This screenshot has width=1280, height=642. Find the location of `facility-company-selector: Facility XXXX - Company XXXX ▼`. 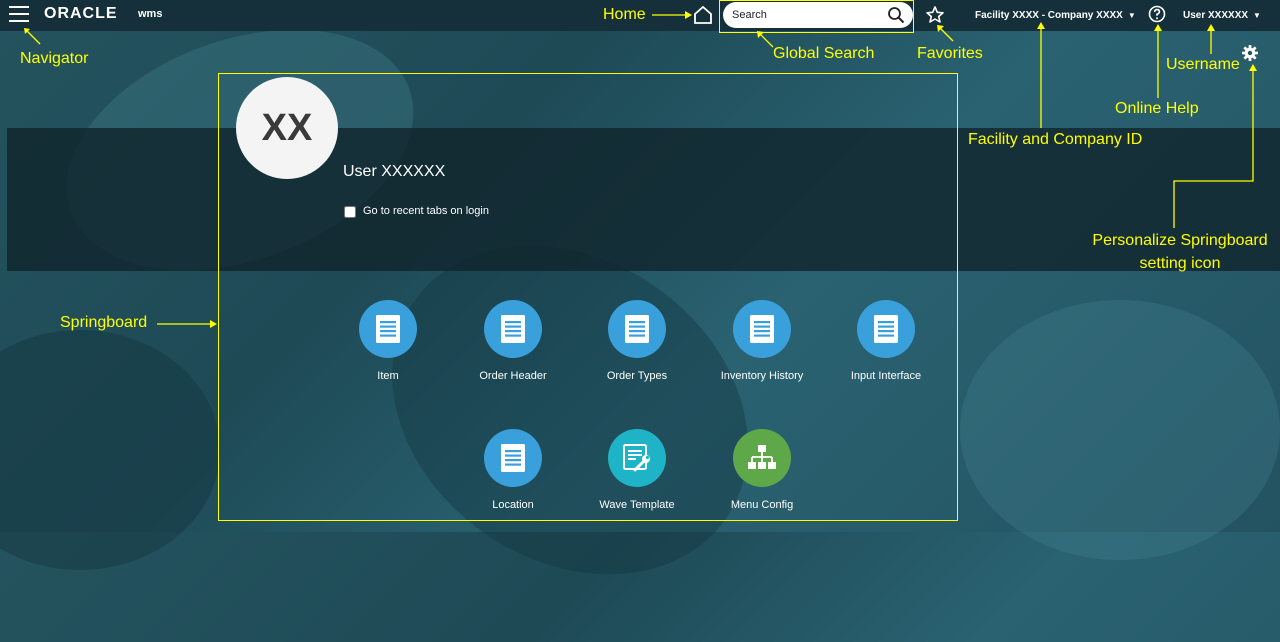

facility-company-selector: Facility XXXX - Company XXXX ▼ is located at coordinates (1055, 15).